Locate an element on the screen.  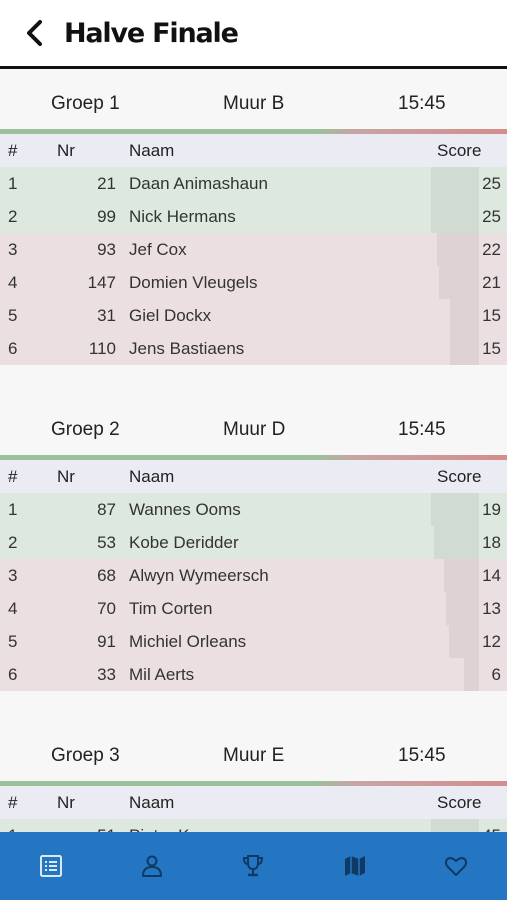
nav-map is located at coordinates (355, 866).